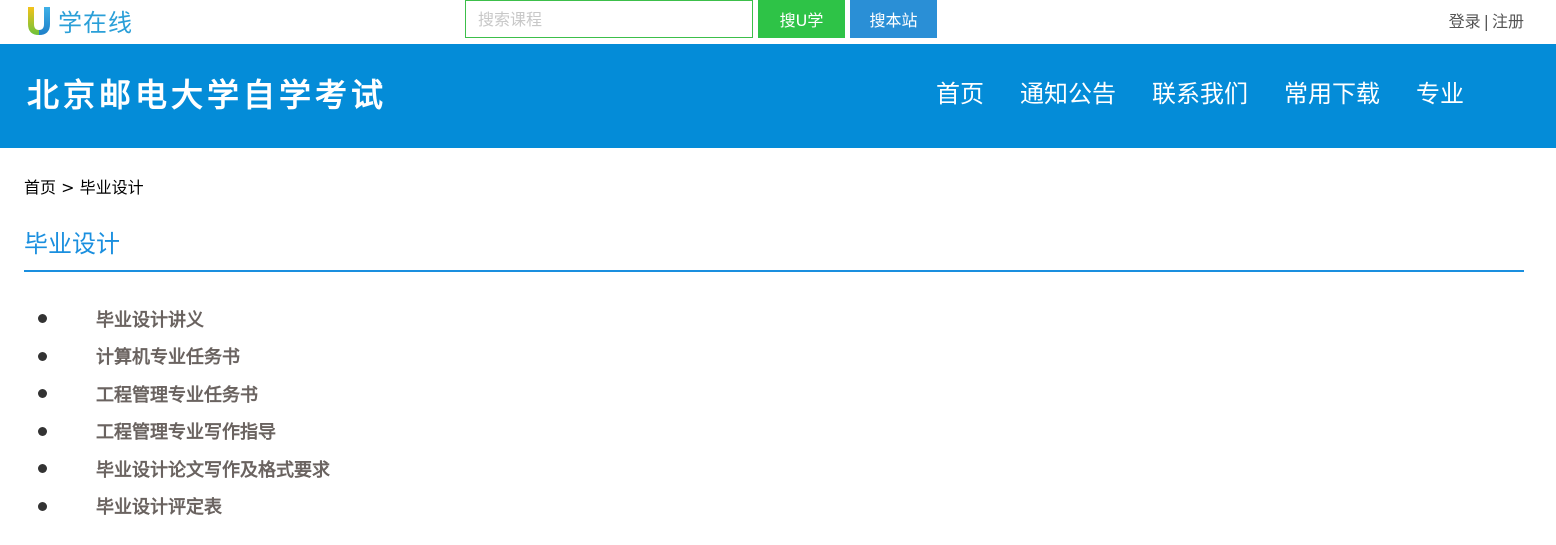 This screenshot has width=1556, height=545. I want to click on site-logo: 学在线, so click(78, 20).